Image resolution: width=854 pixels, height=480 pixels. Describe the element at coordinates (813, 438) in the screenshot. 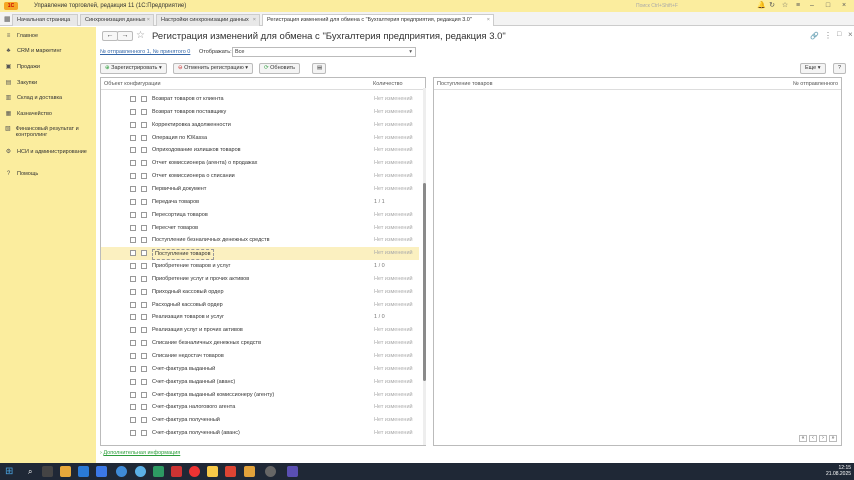

I see `prev-page-icon: ‹` at that location.